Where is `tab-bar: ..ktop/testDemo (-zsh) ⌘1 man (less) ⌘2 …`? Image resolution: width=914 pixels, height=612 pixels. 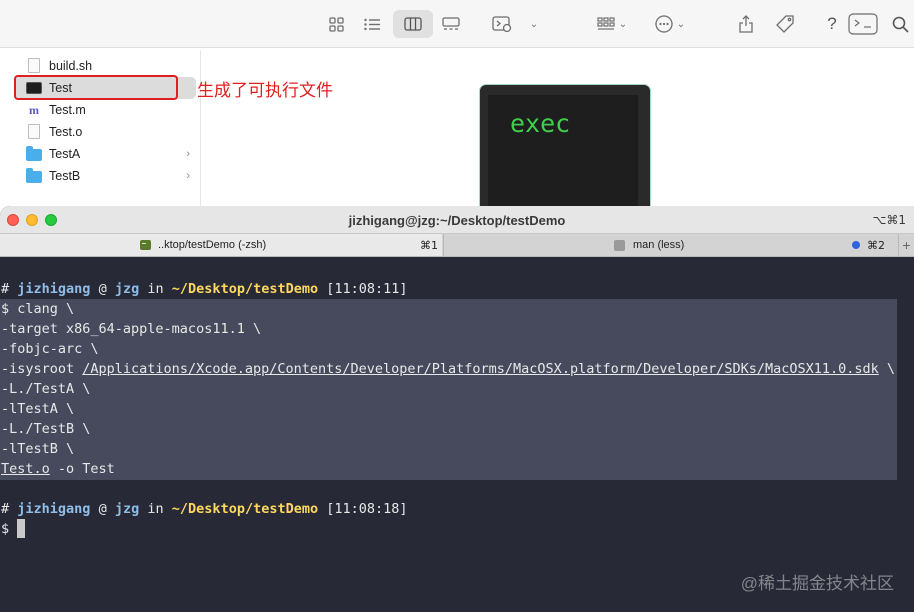
tab-bar: ..ktop/testDemo (-zsh) ⌘1 man (less) ⌘2 … is located at coordinates (457, 245).